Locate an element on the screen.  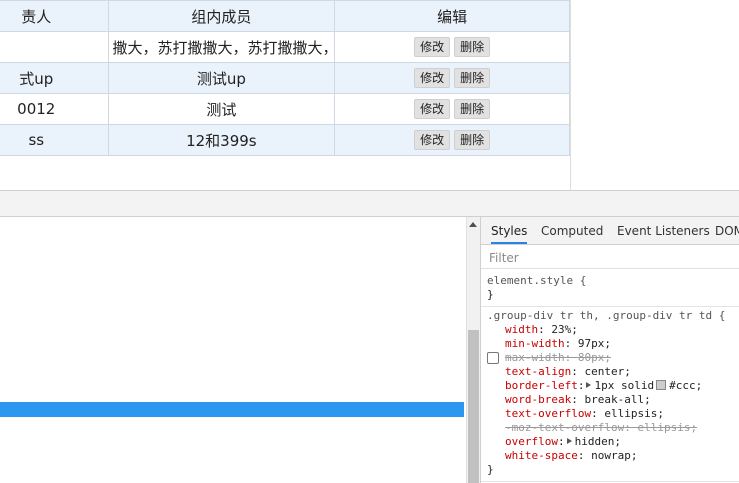
declaration-value: center; is located at coordinates (607, 371).